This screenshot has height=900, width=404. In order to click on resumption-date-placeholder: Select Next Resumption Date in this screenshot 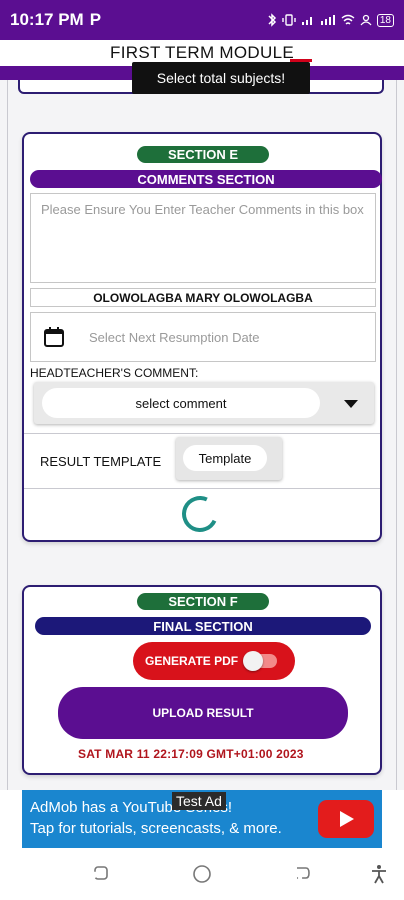, I will do `click(174, 337)`.